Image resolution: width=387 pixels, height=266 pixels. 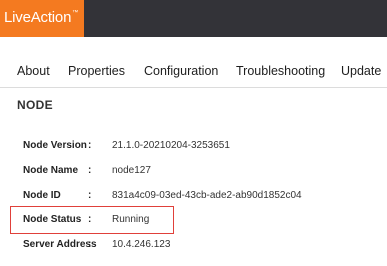 What do you see at coordinates (35, 105) in the screenshot?
I see `section-title: NODE` at bounding box center [35, 105].